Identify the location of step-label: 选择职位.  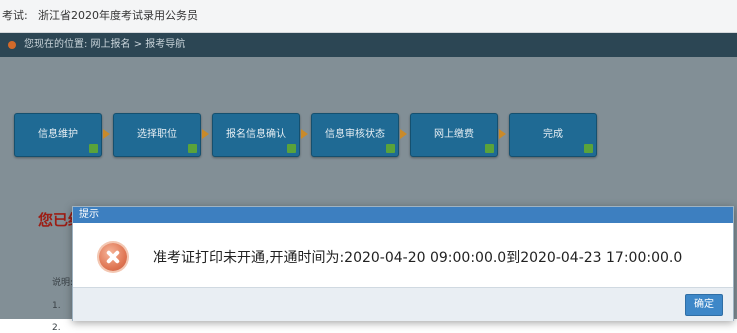
(157, 134).